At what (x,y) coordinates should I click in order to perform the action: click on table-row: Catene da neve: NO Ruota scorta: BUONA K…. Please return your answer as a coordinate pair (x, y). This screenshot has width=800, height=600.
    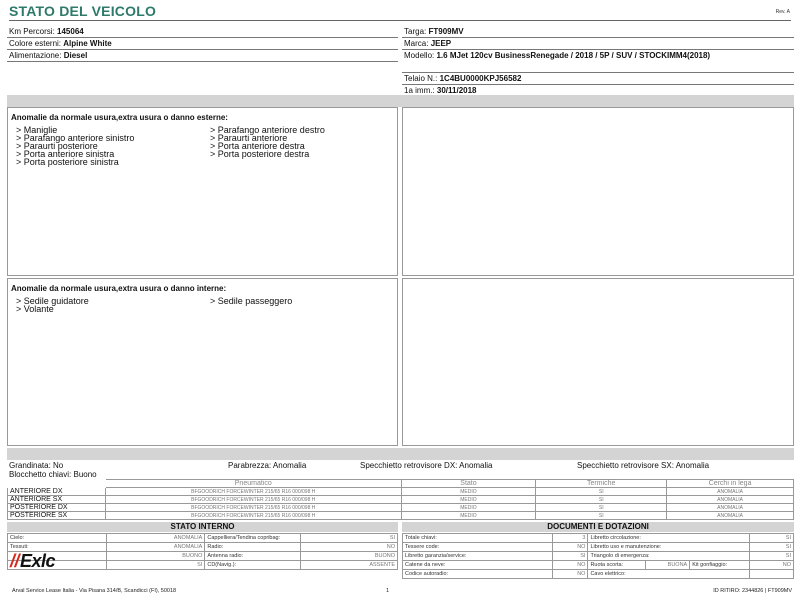
    Looking at the image, I should click on (598, 565).